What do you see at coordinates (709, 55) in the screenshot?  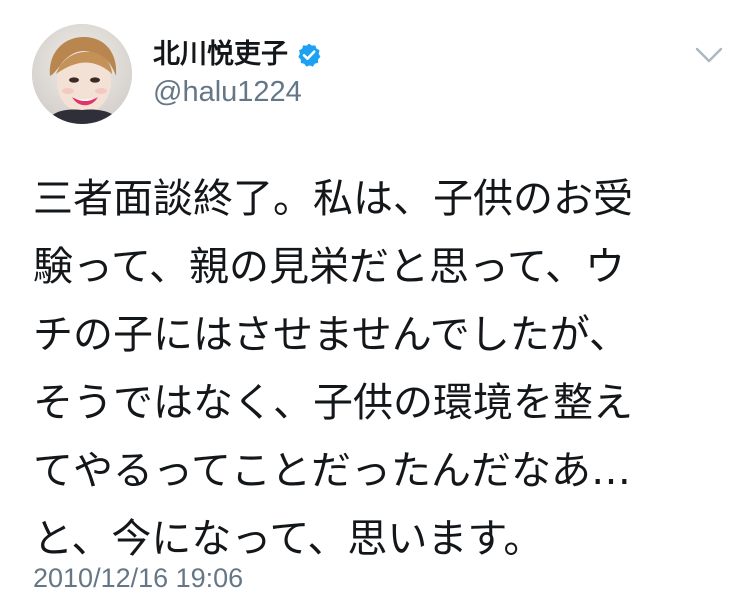 I see `chevron-down-icon` at bounding box center [709, 55].